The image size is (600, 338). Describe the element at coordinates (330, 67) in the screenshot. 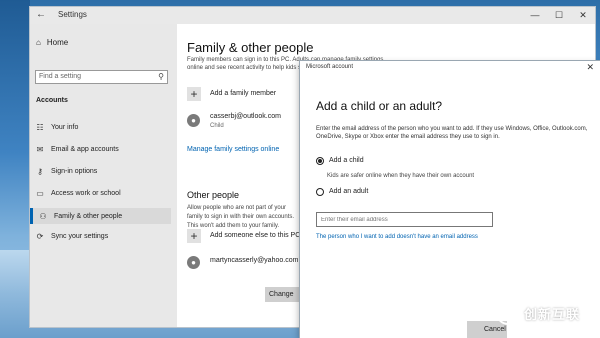

I see `dialog-title: Microsoft account` at that location.